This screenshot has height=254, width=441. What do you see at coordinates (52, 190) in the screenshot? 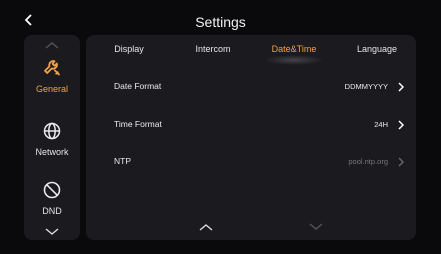
I see `do-not-disturb-icon` at bounding box center [52, 190].